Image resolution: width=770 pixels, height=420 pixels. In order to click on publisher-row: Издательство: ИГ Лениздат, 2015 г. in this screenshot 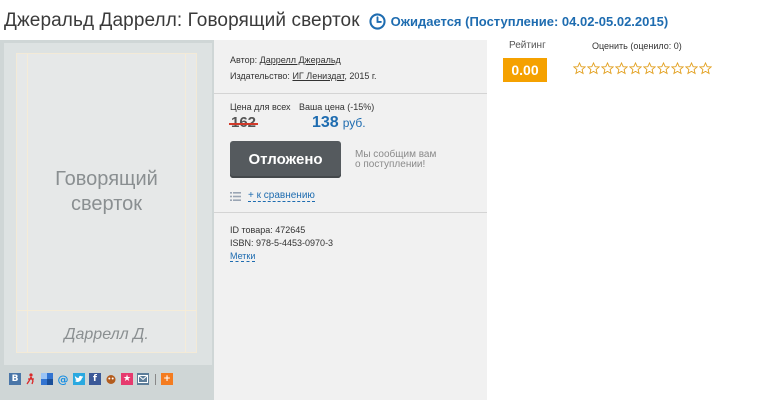, I will do `click(303, 76)`.